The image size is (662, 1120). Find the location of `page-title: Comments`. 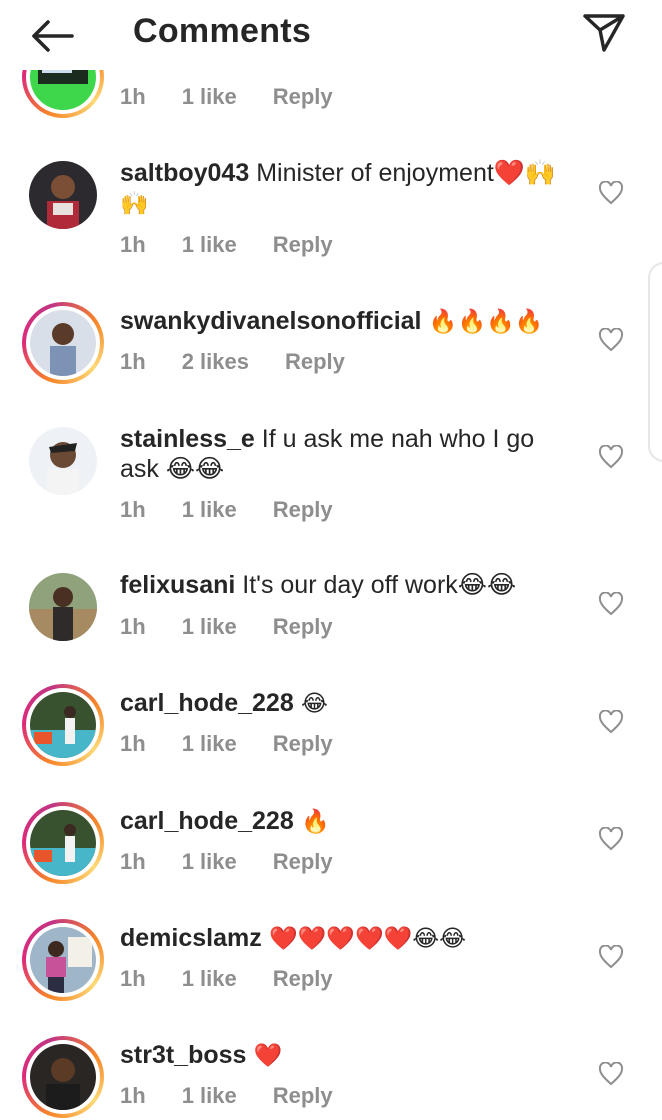

page-title: Comments is located at coordinates (222, 31).